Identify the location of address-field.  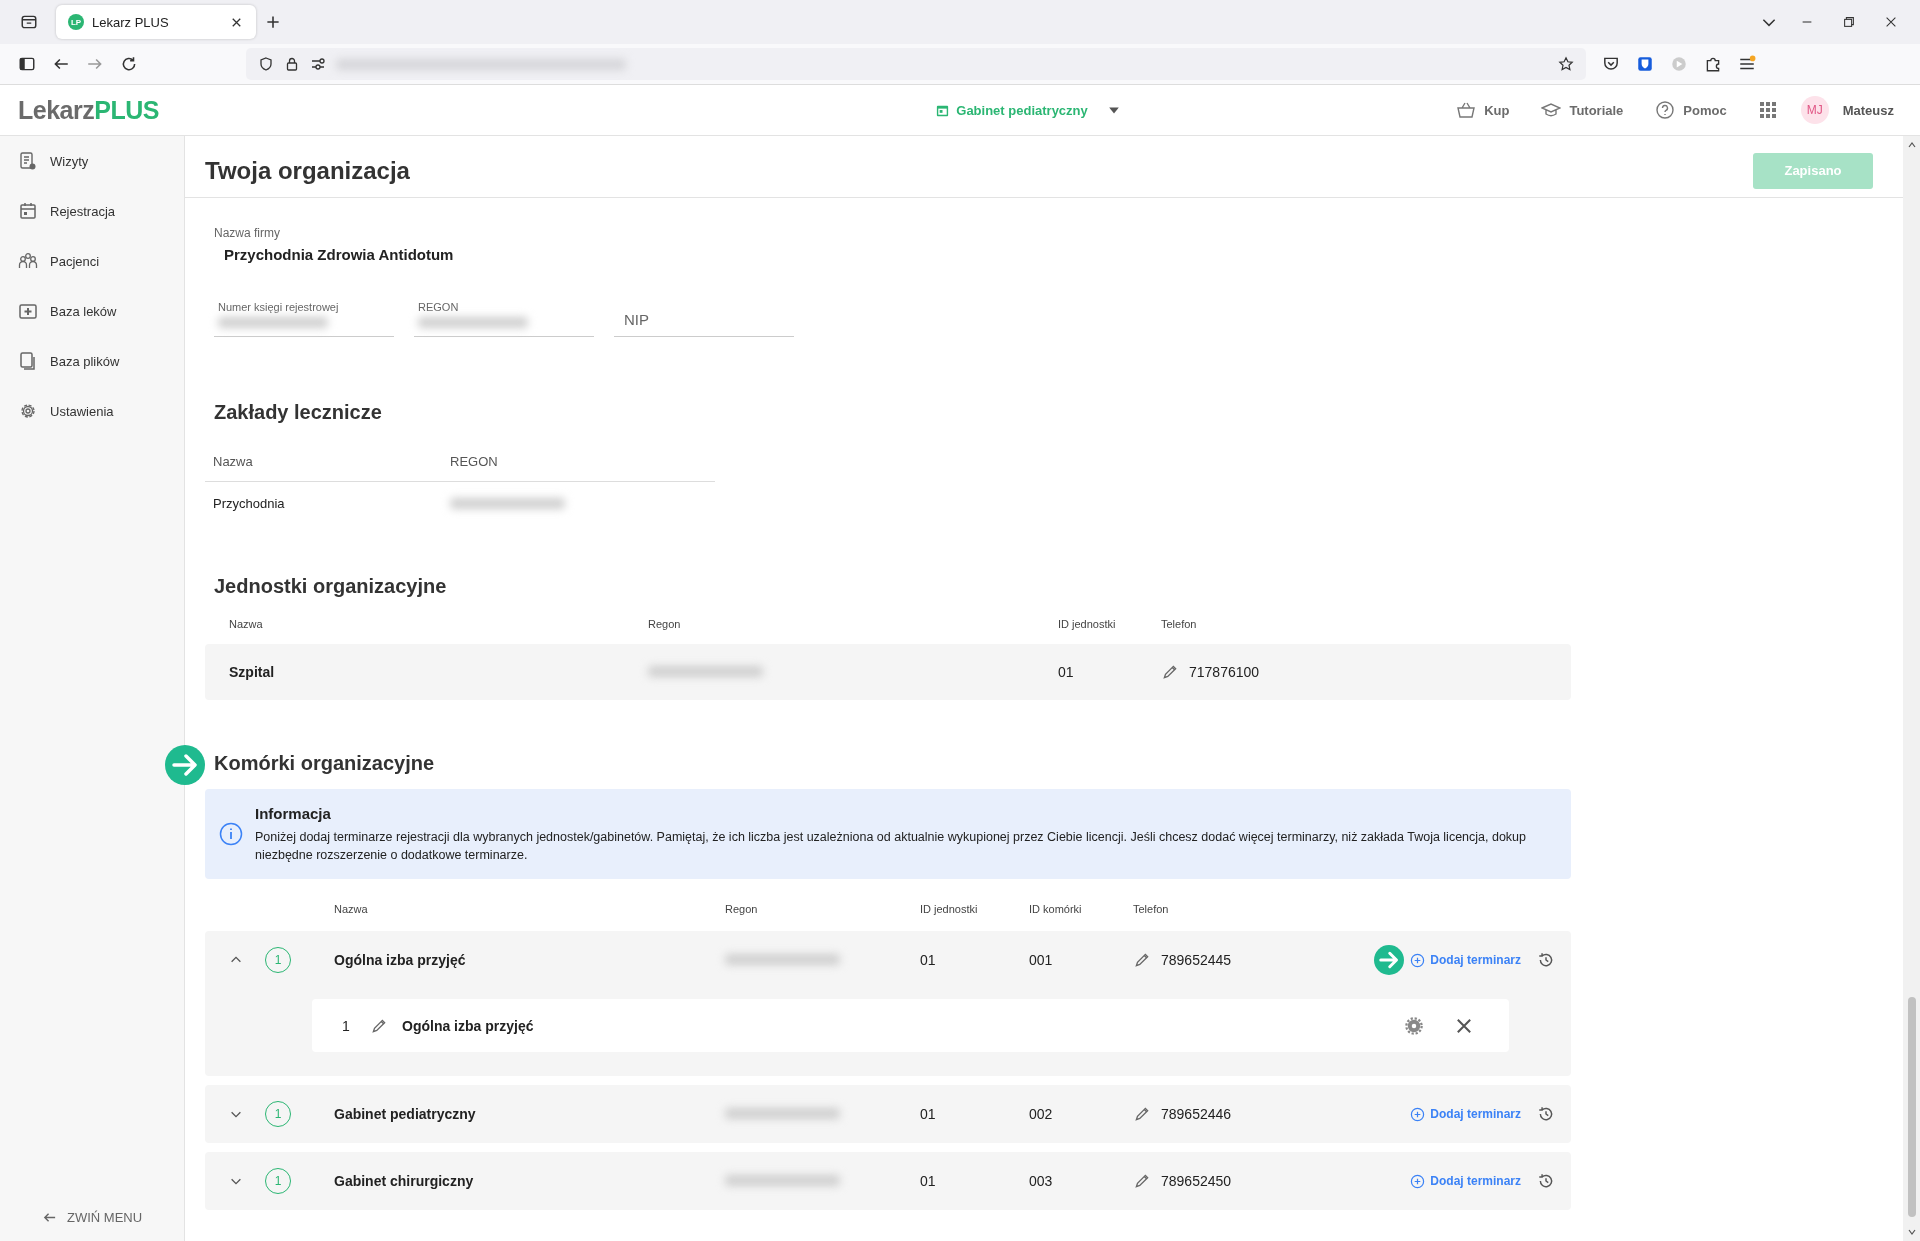
(916, 64).